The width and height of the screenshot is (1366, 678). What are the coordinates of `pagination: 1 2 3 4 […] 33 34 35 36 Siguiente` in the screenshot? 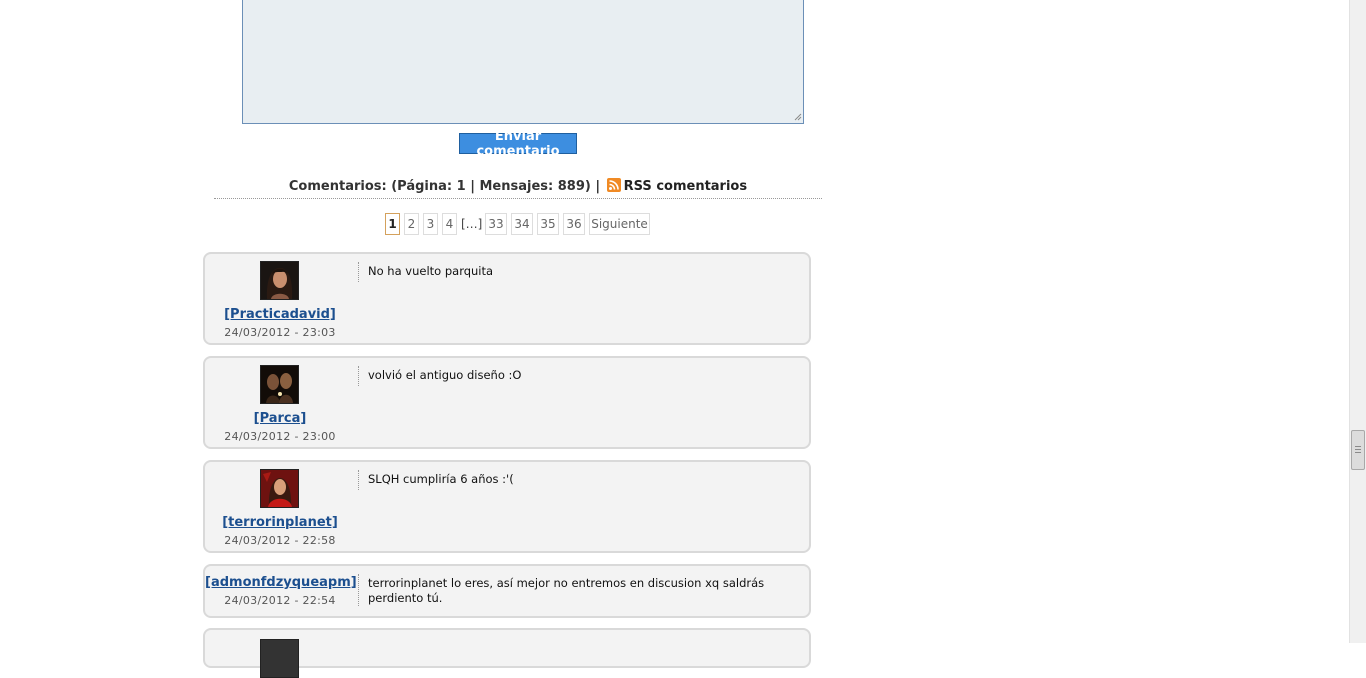 It's located at (515, 225).